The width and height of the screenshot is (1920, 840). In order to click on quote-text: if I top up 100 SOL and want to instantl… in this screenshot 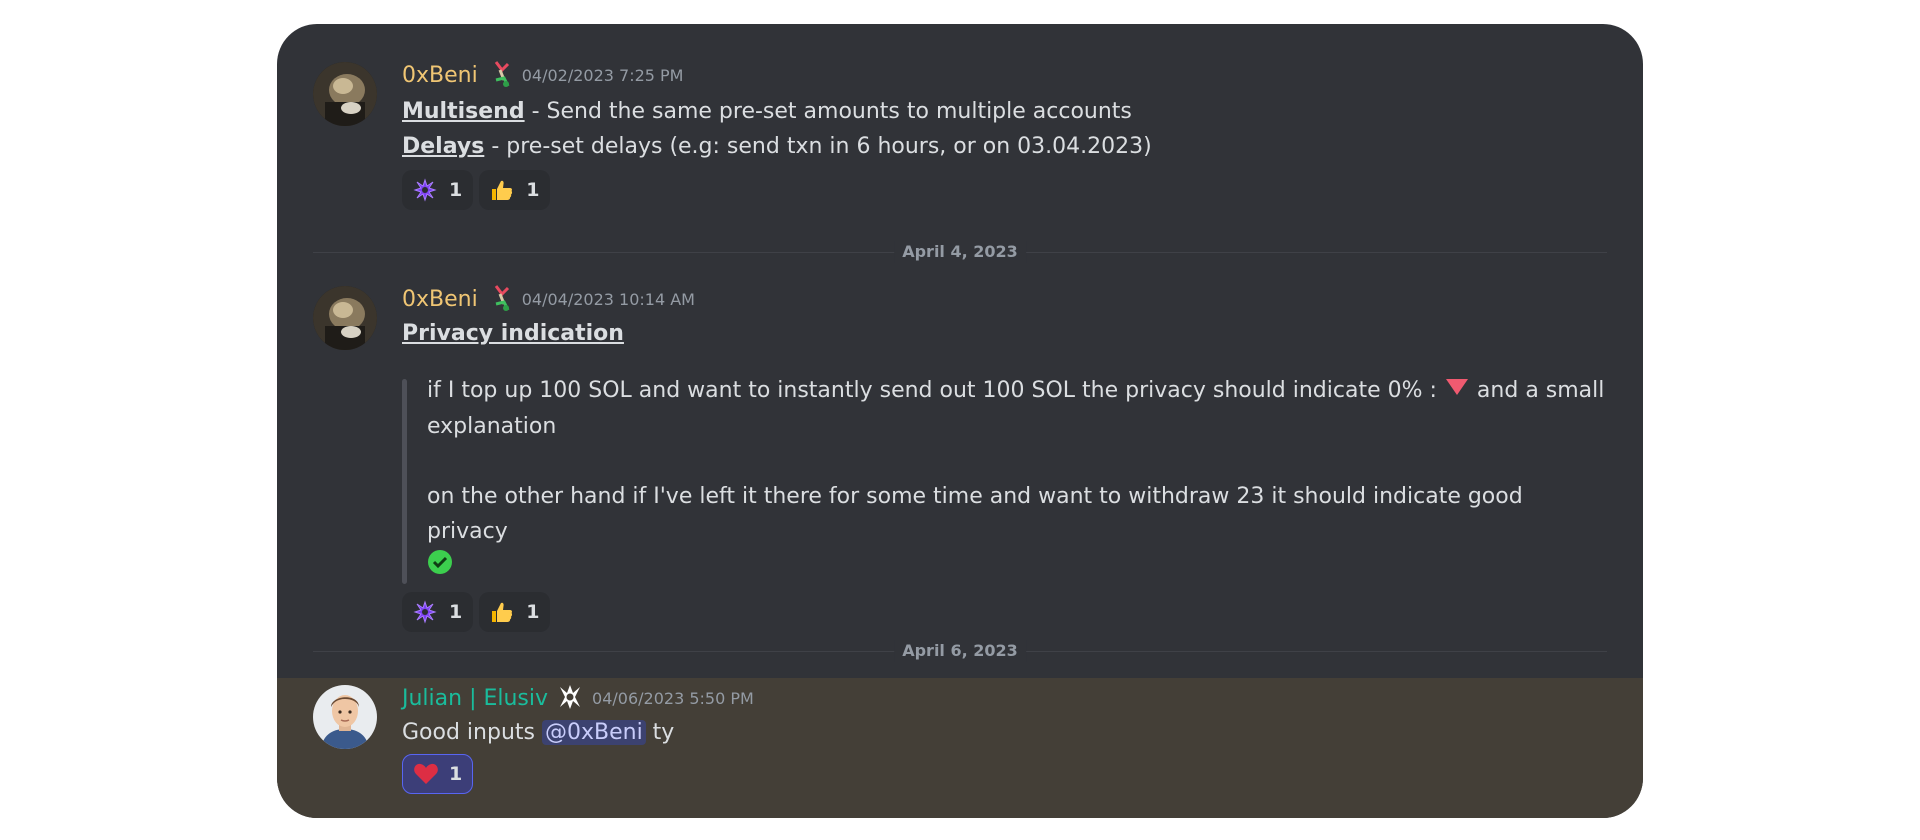, I will do `click(932, 390)`.